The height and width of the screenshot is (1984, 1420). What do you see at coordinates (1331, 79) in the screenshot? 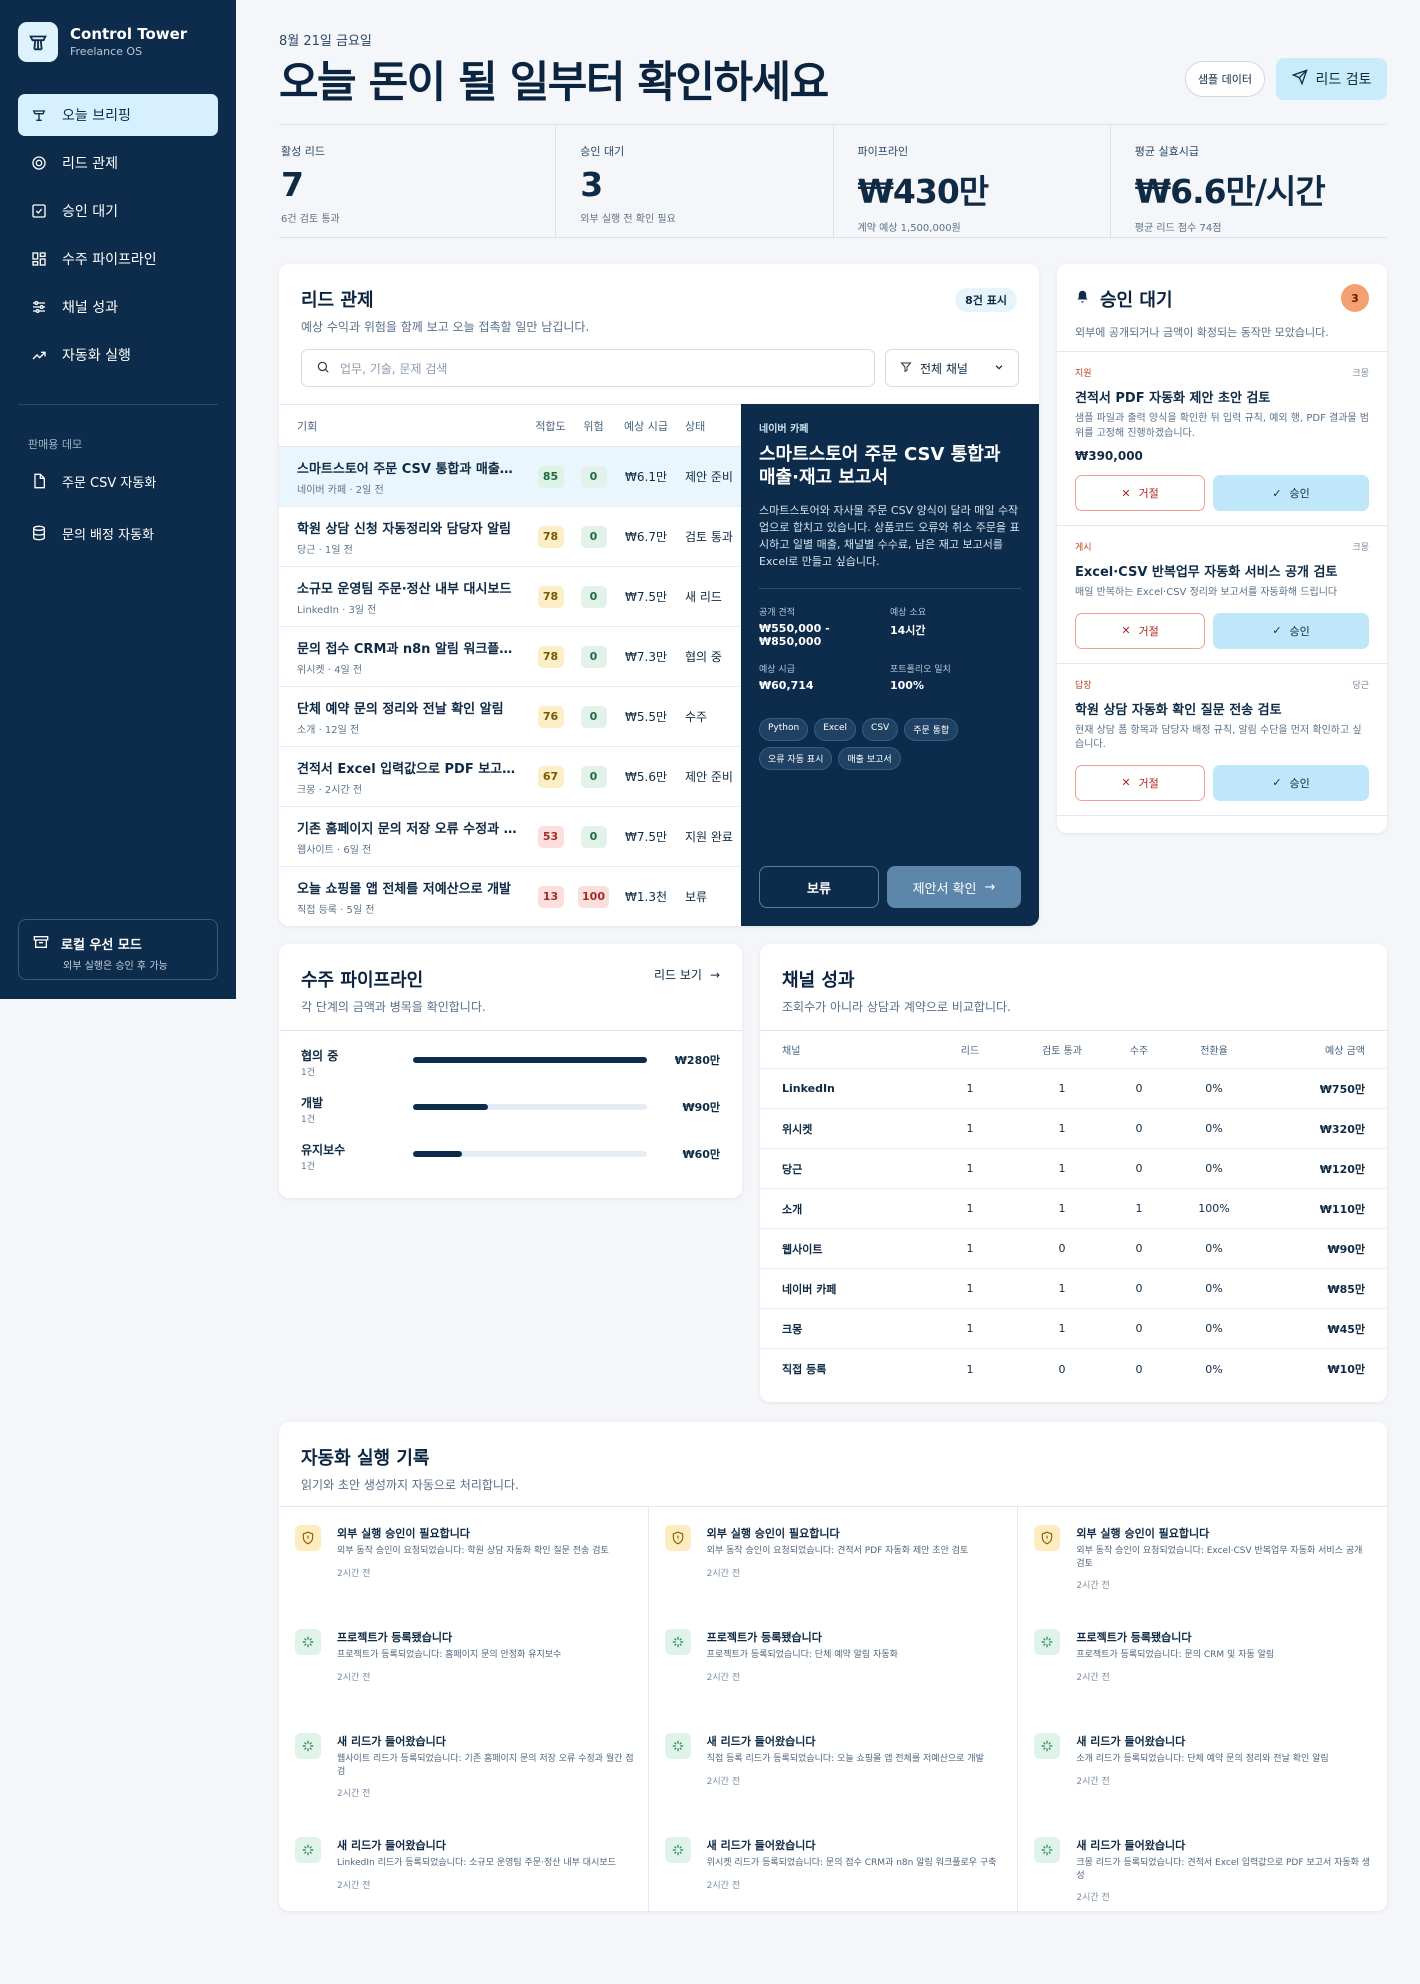
I see `review-leads-button: 리드 검토` at bounding box center [1331, 79].